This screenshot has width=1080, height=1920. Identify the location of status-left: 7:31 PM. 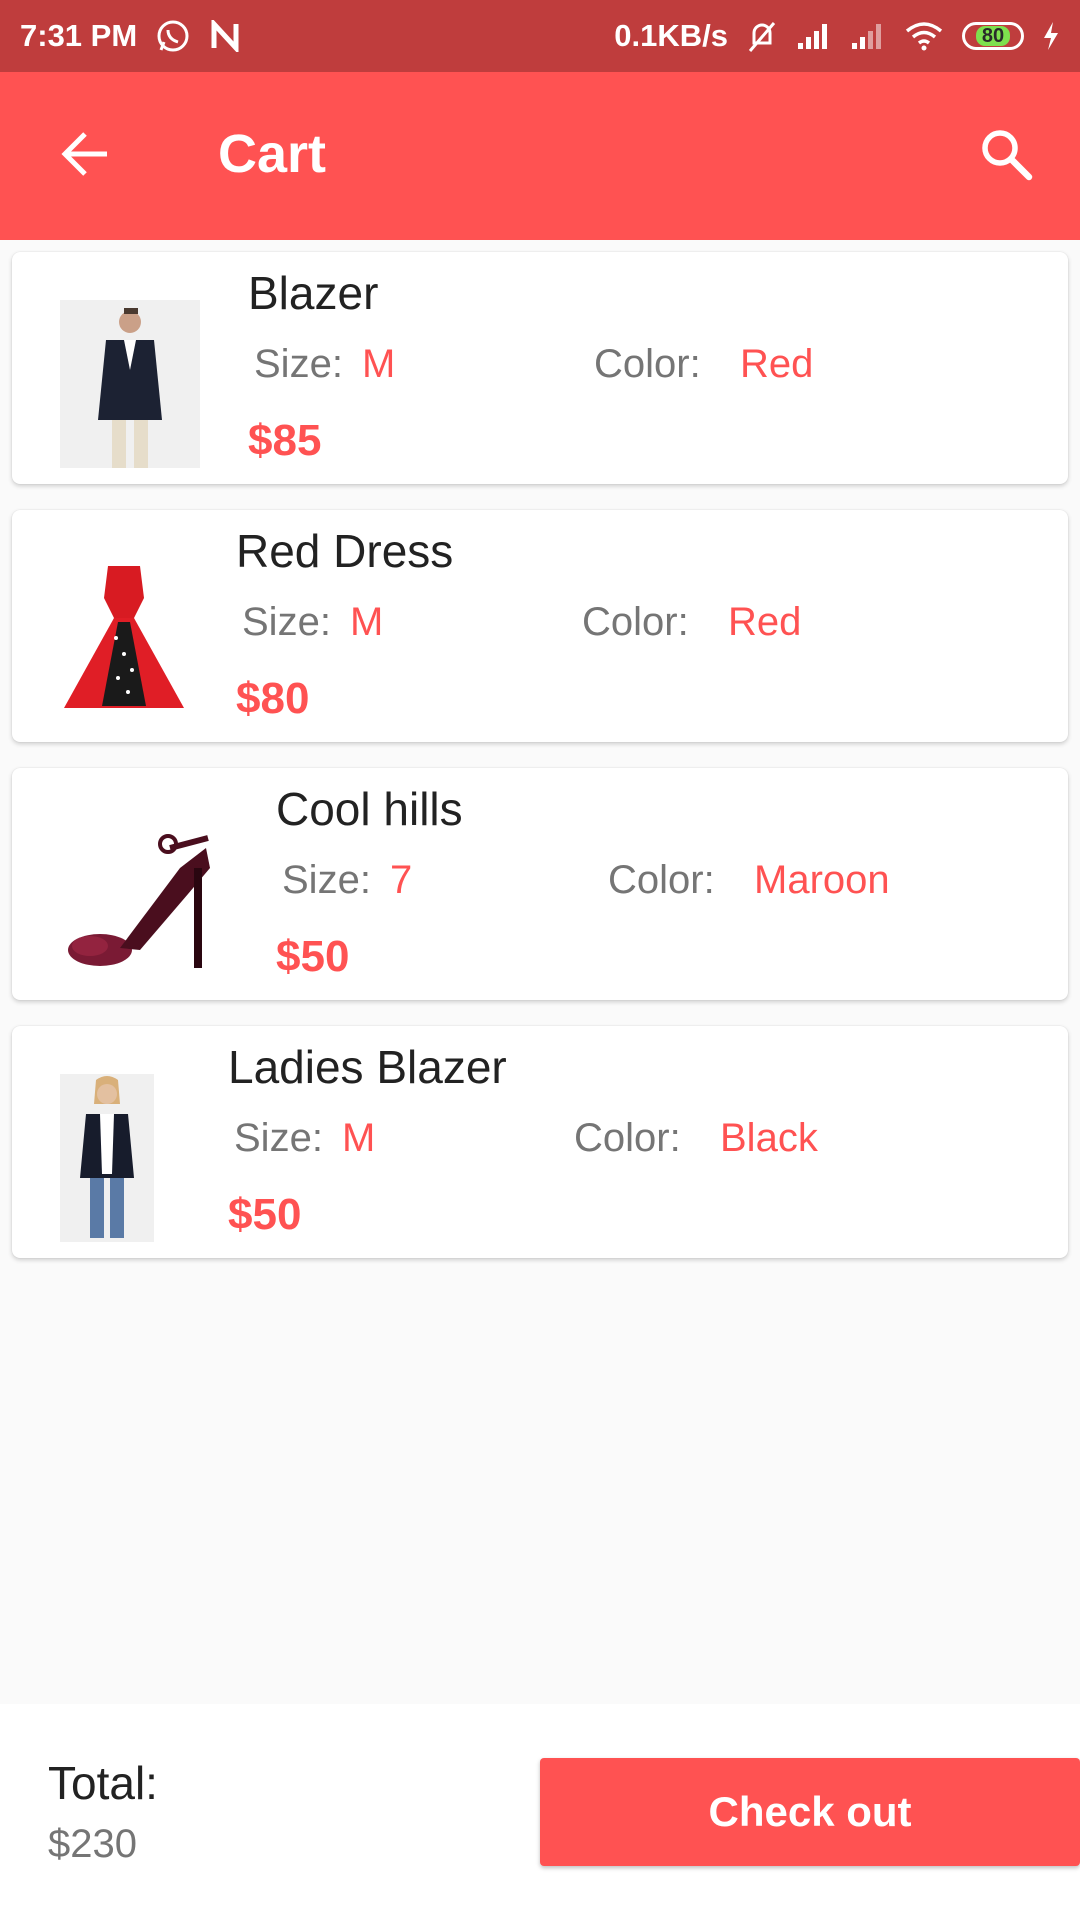
(130, 36).